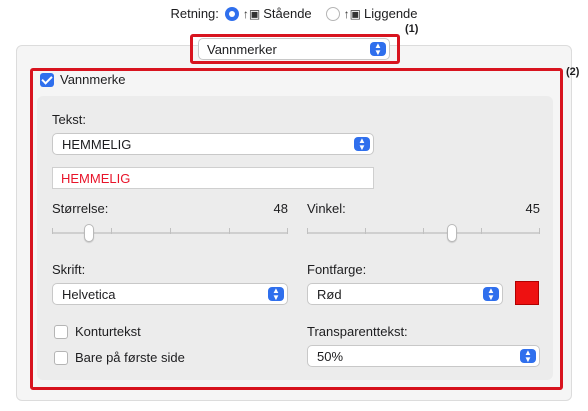  Describe the element at coordinates (231, 13) in the screenshot. I see `portrait-radio` at that location.